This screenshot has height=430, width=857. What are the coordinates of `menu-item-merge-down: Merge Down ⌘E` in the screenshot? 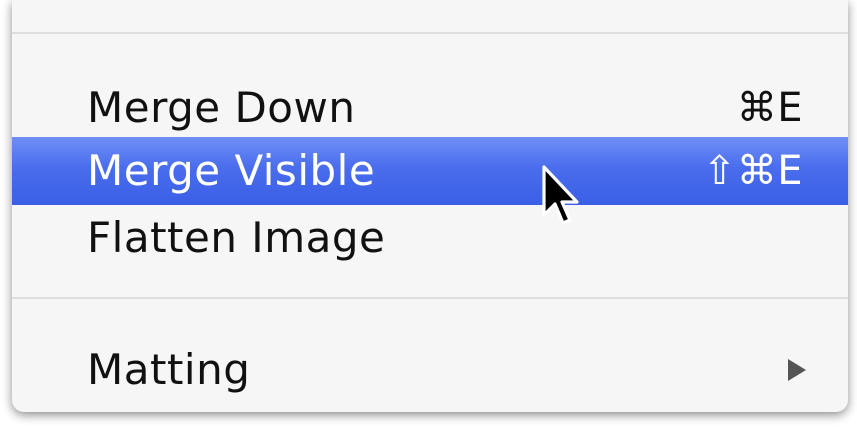 It's located at (430, 108).